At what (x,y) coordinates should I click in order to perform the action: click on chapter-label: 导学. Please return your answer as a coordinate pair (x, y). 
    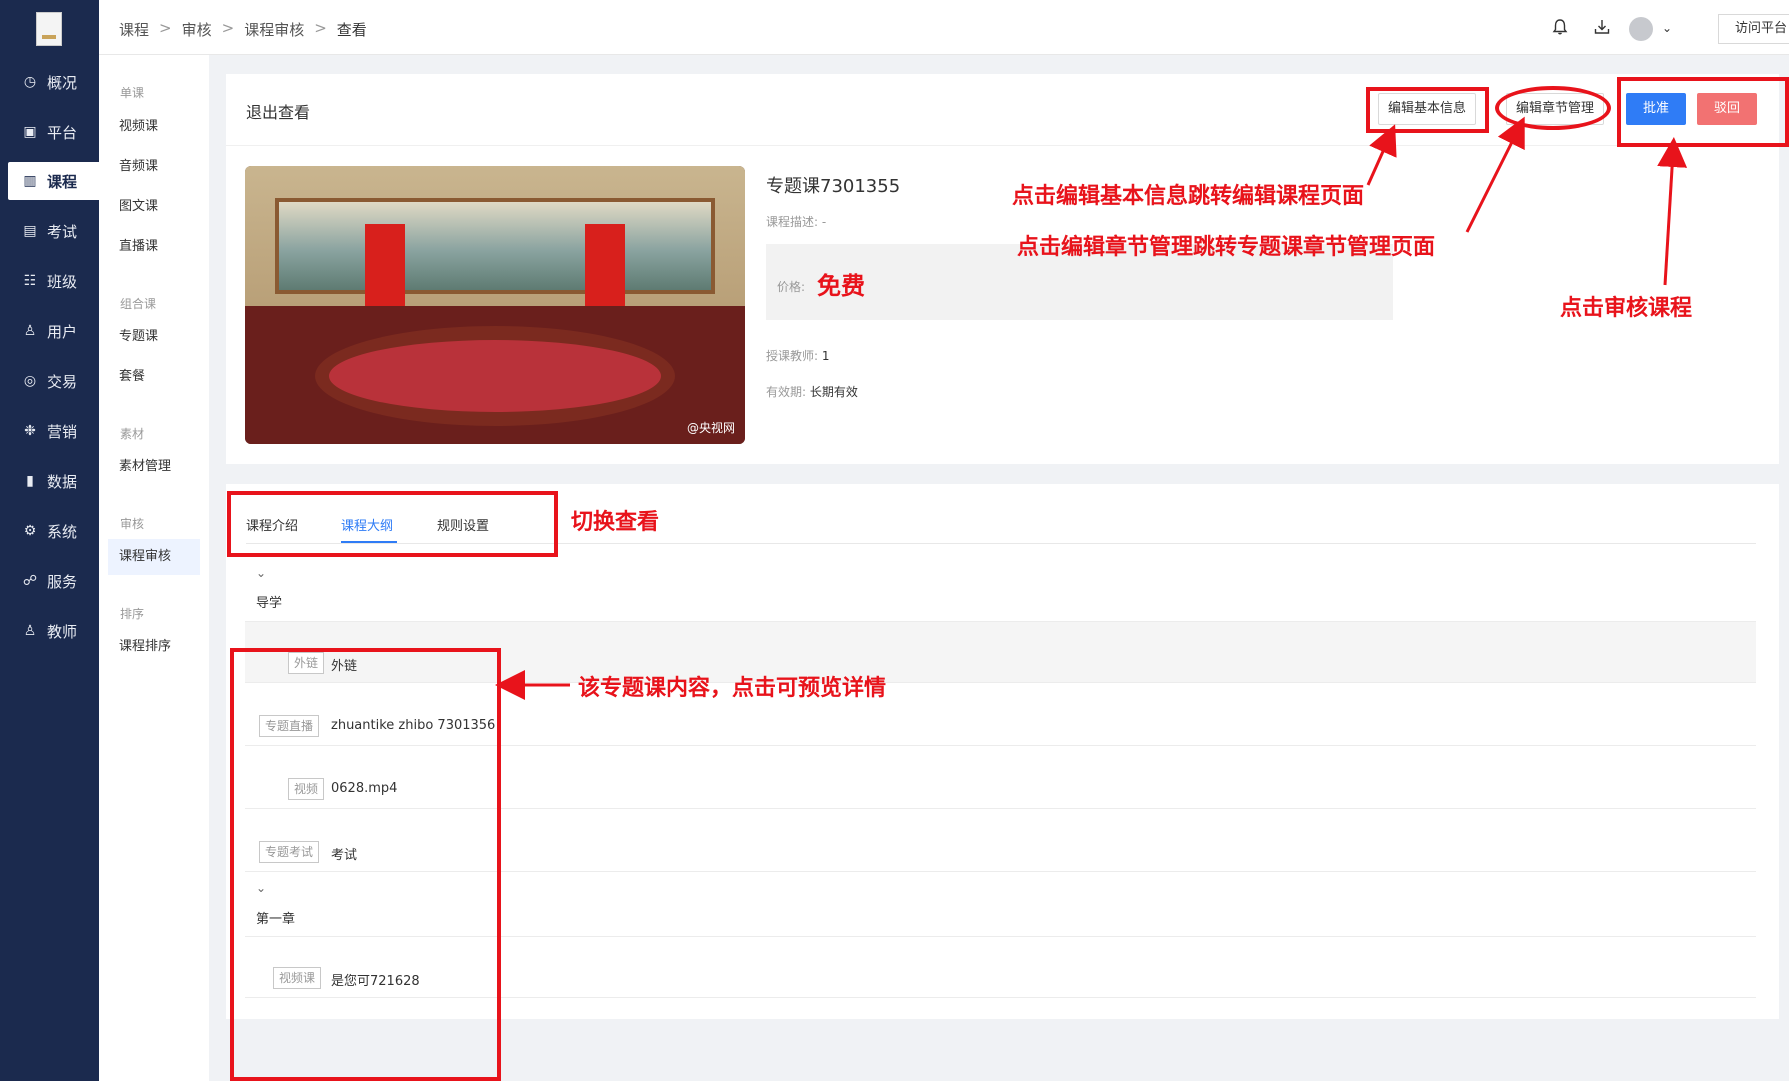
    Looking at the image, I should click on (269, 603).